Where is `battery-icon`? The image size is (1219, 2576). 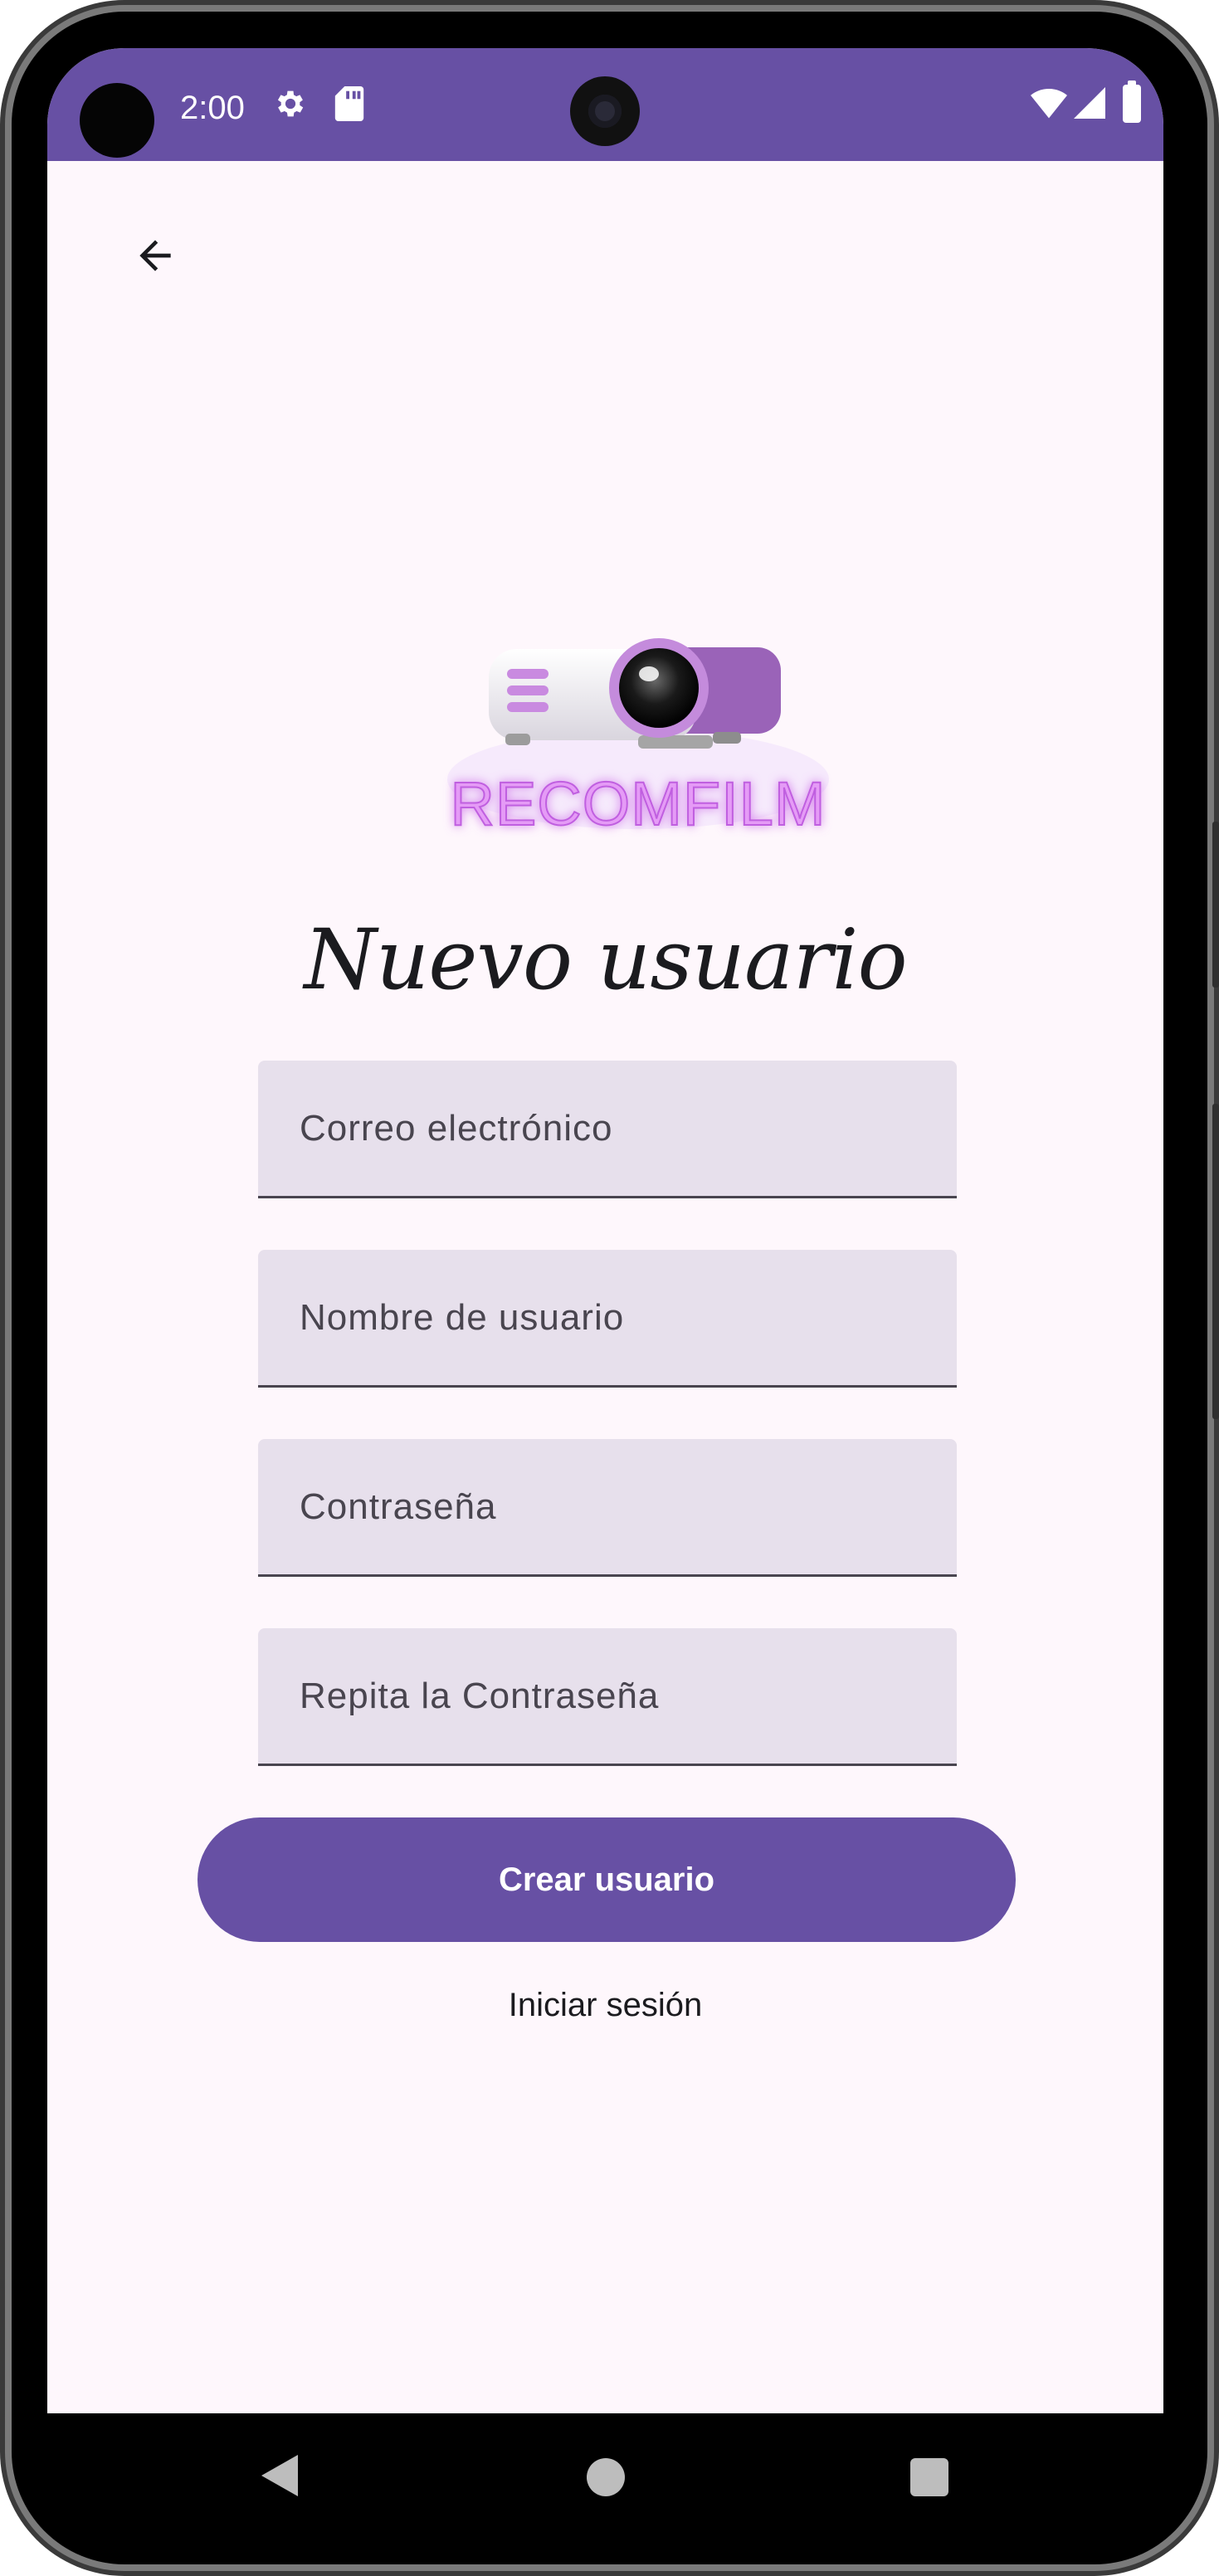
battery-icon is located at coordinates (1132, 102).